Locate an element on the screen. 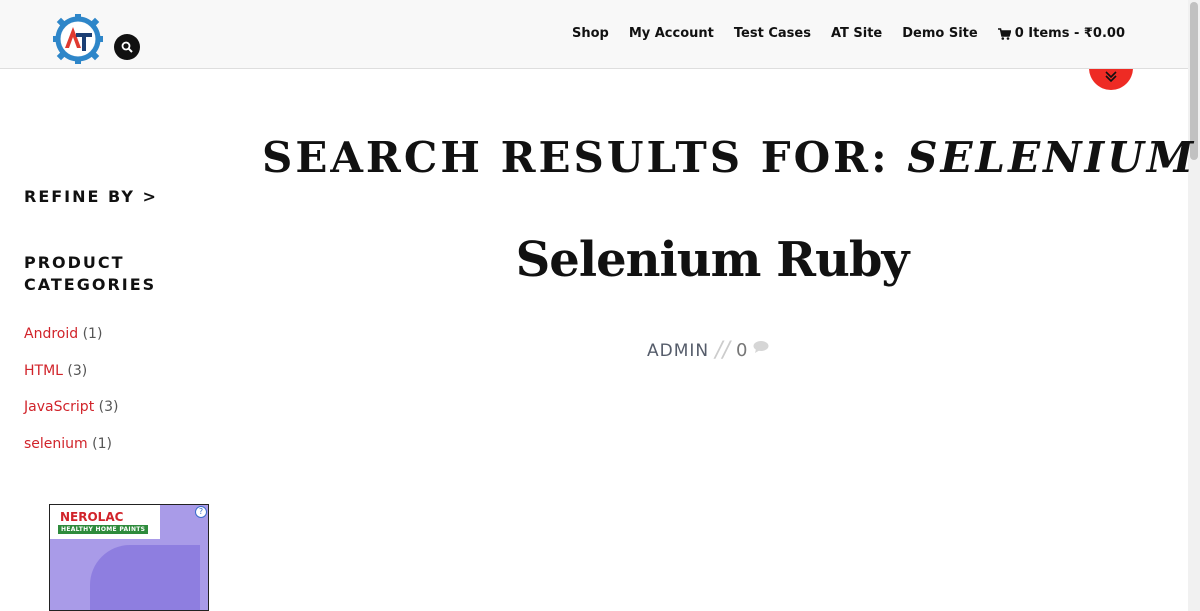 This screenshot has height=611, width=1200. category-link-javascript: JavaScript is located at coordinates (59, 407).